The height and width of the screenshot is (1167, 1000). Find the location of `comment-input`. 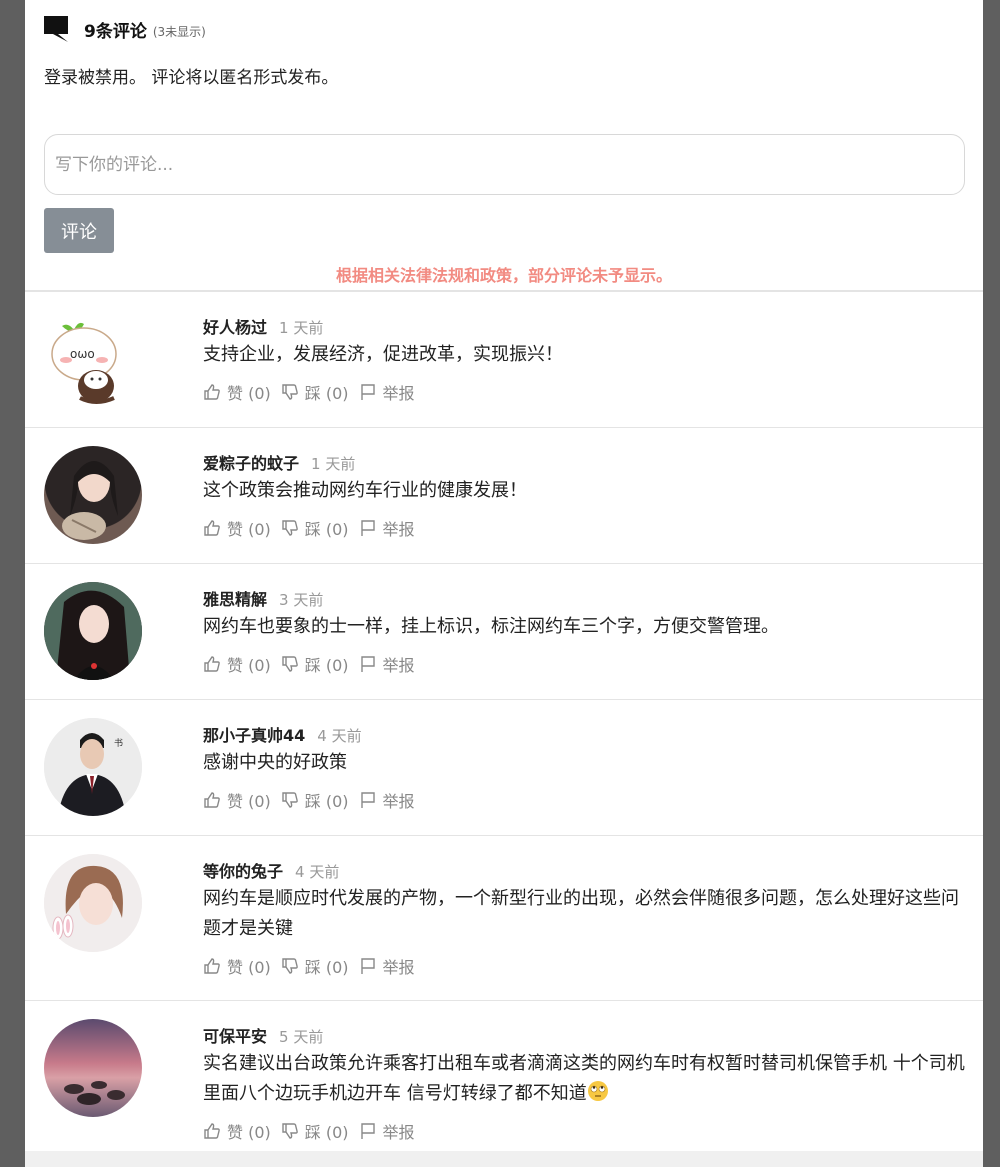

comment-input is located at coordinates (504, 164).